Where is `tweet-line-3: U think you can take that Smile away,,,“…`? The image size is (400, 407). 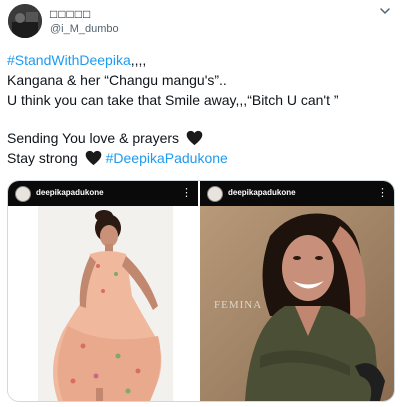
tweet-line-3: U think you can take that Smile away,,,“… is located at coordinates (173, 100).